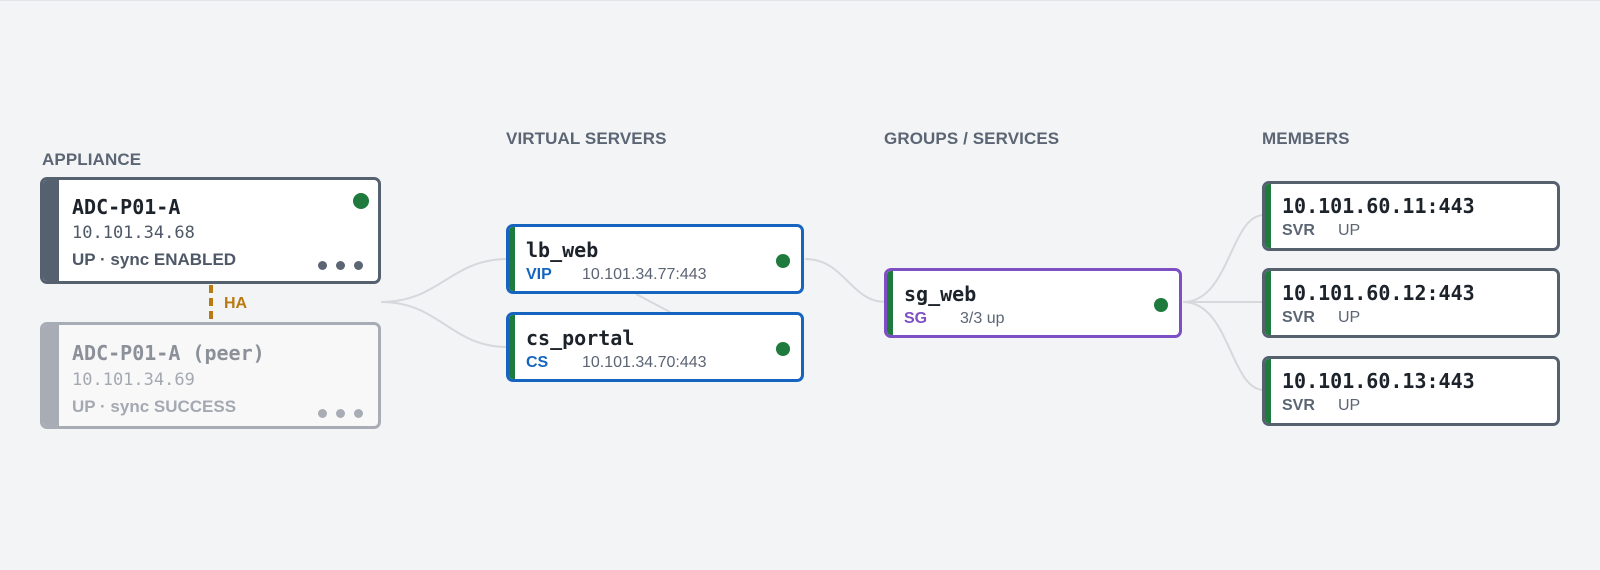 The image size is (1600, 570). Describe the element at coordinates (361, 201) in the screenshot. I see `appliance-status-dot` at that location.